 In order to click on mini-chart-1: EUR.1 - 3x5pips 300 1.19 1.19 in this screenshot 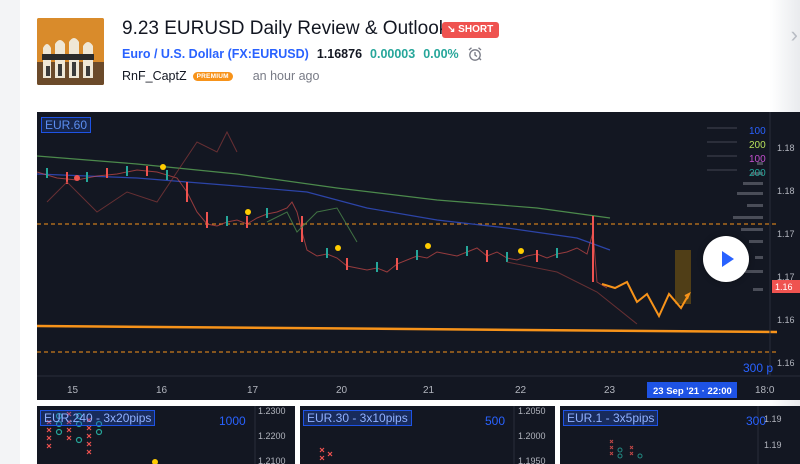, I will do `click(680, 435)`.